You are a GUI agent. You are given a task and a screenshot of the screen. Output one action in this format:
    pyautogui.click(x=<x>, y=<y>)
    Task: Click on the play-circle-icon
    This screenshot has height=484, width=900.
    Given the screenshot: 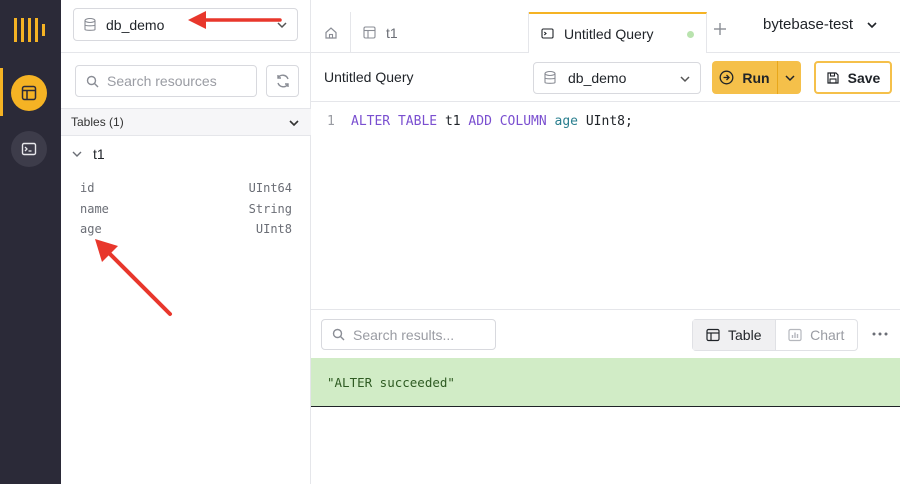 What is the action you would take?
    pyautogui.click(x=726, y=77)
    